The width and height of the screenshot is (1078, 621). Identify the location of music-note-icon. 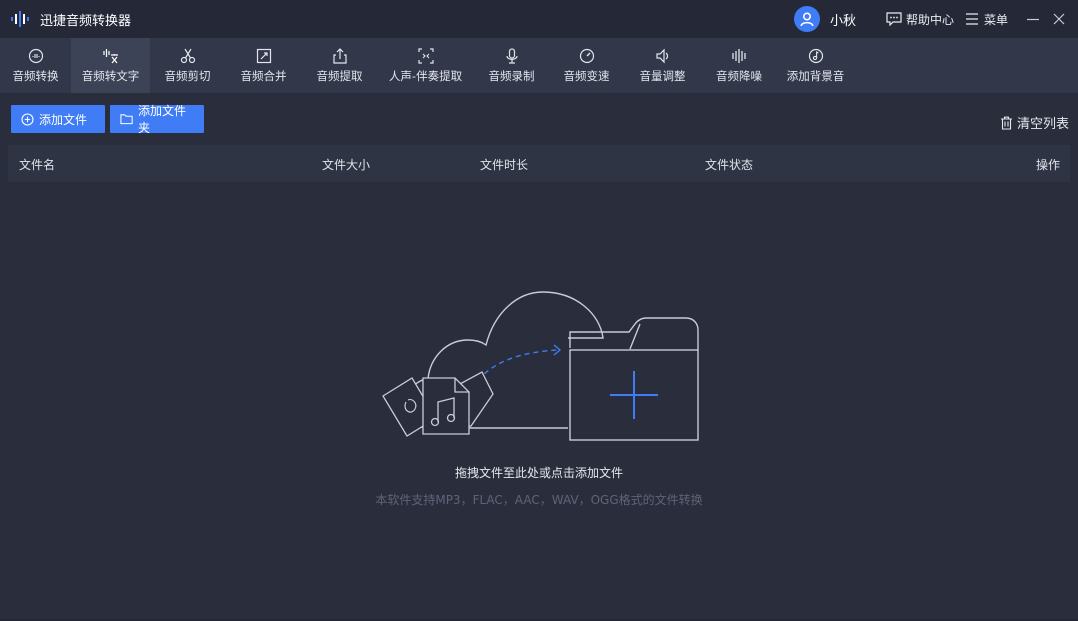
(816, 56).